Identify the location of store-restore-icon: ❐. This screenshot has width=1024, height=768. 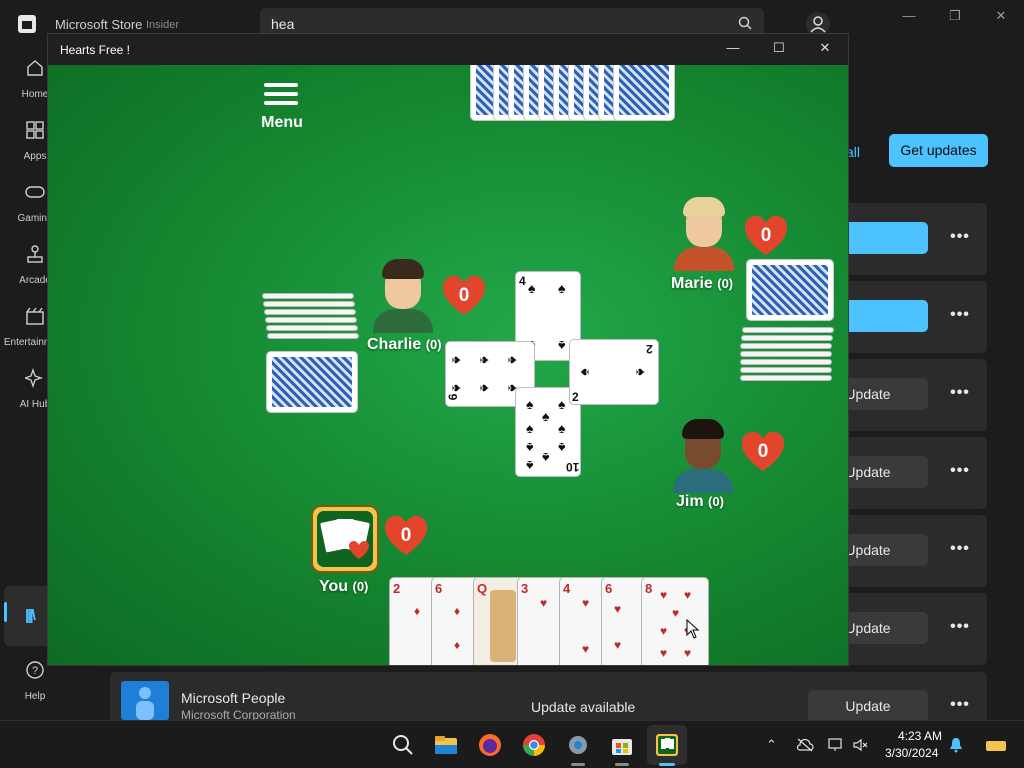
(955, 17).